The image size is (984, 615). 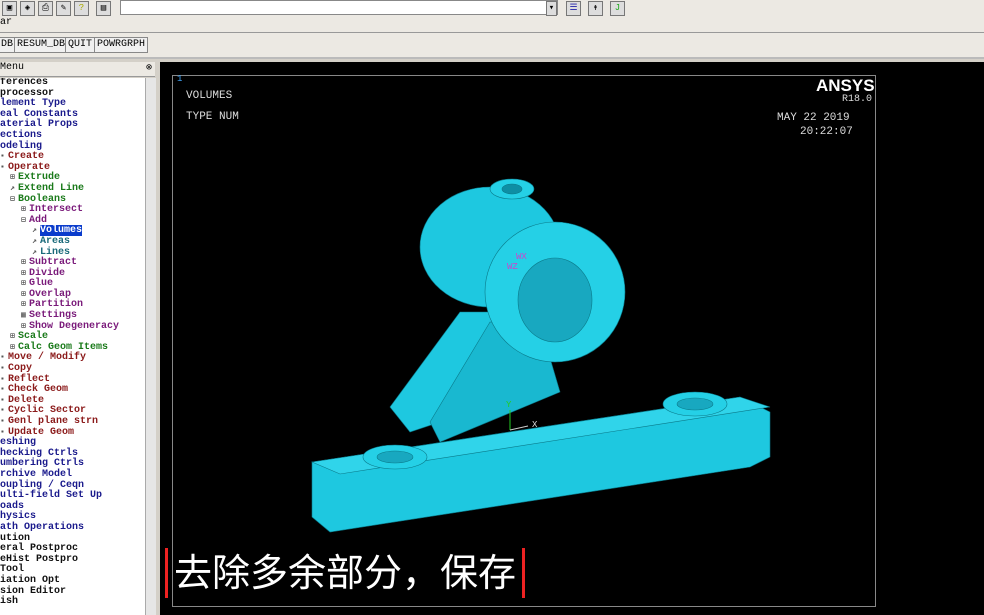 I want to click on ansys-logo: ANSYS, so click(x=845, y=85).